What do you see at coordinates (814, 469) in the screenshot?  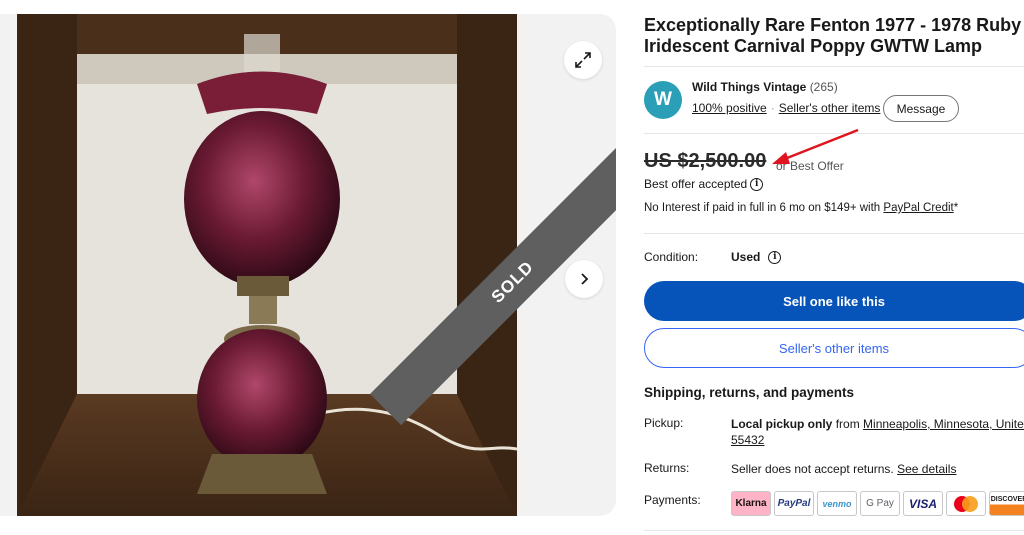 I see `returns-text: Seller does not accept returns.` at bounding box center [814, 469].